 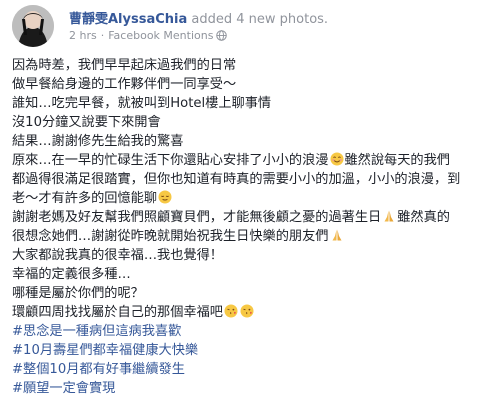 What do you see at coordinates (128, 19) in the screenshot?
I see `author-name: 曹靜雯AlyssaChia` at bounding box center [128, 19].